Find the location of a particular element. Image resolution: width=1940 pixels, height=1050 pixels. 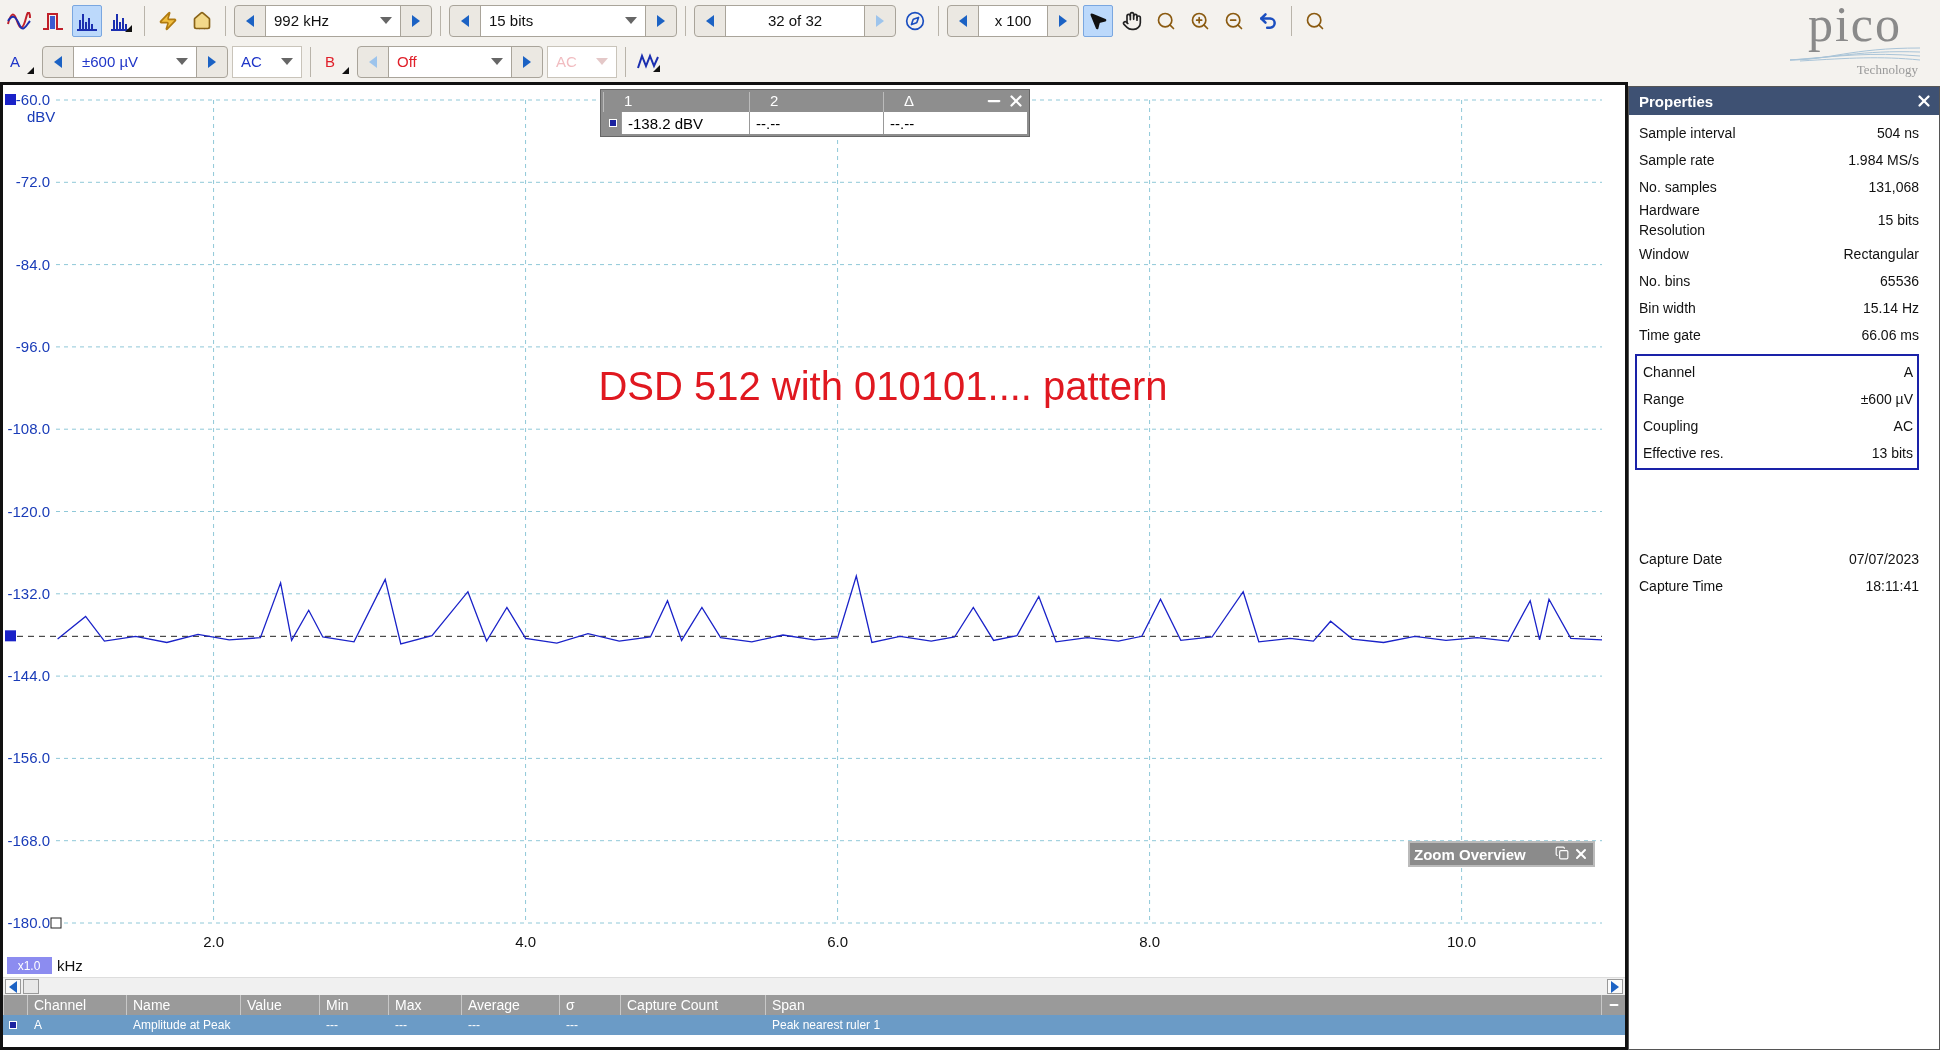

y-axis-unit: dBV is located at coordinates (41, 116).